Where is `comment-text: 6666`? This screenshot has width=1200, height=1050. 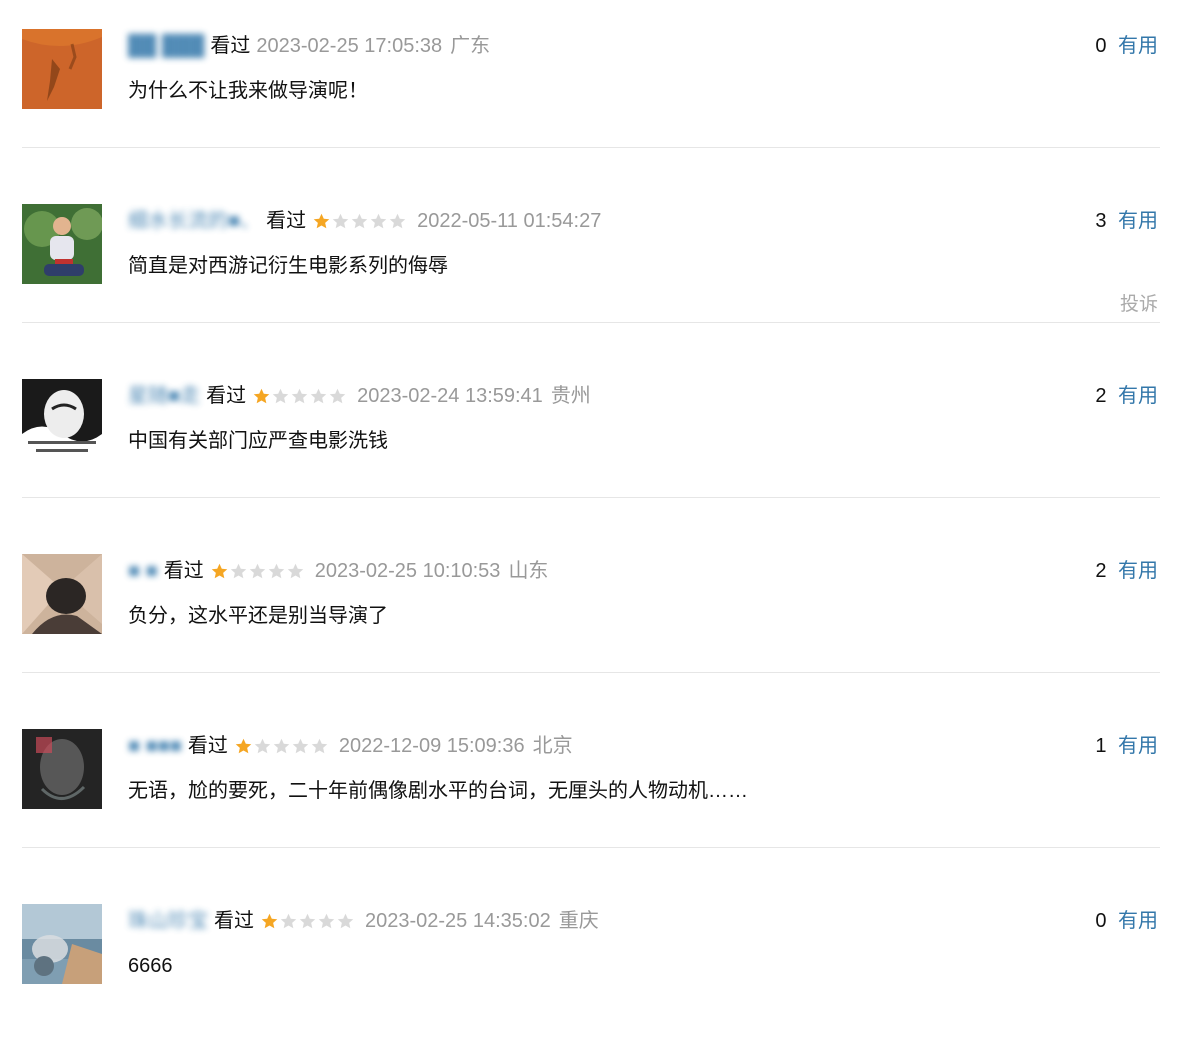
comment-text: 6666 is located at coordinates (150, 966).